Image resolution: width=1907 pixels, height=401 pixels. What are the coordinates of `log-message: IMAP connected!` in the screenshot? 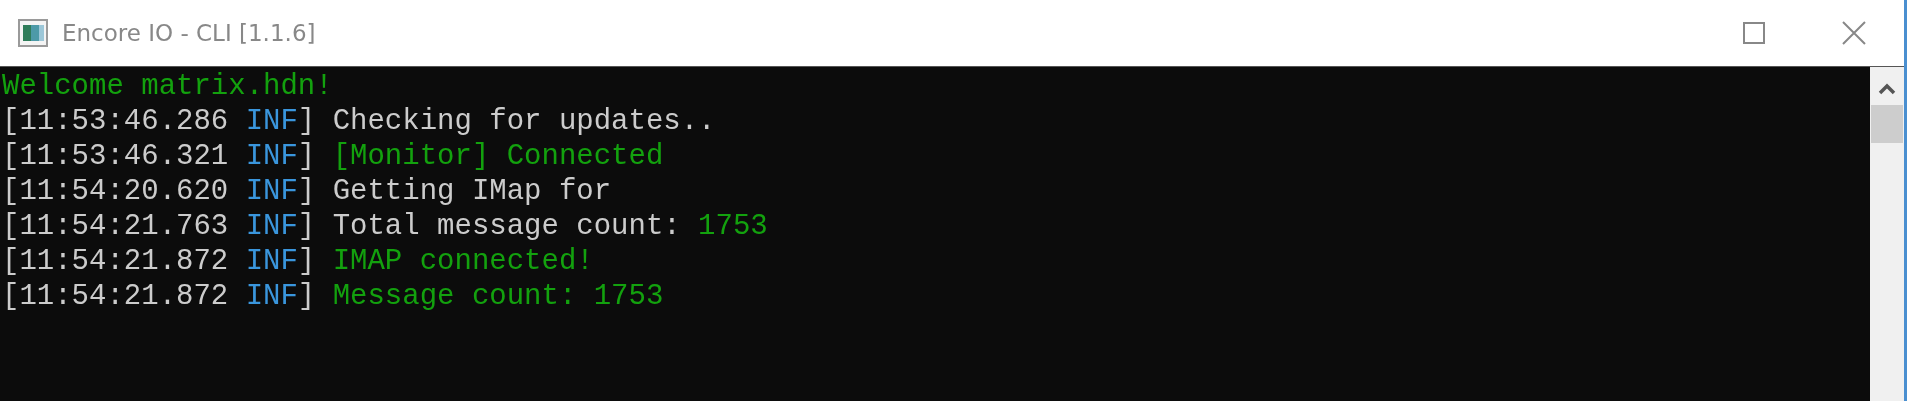 It's located at (463, 261).